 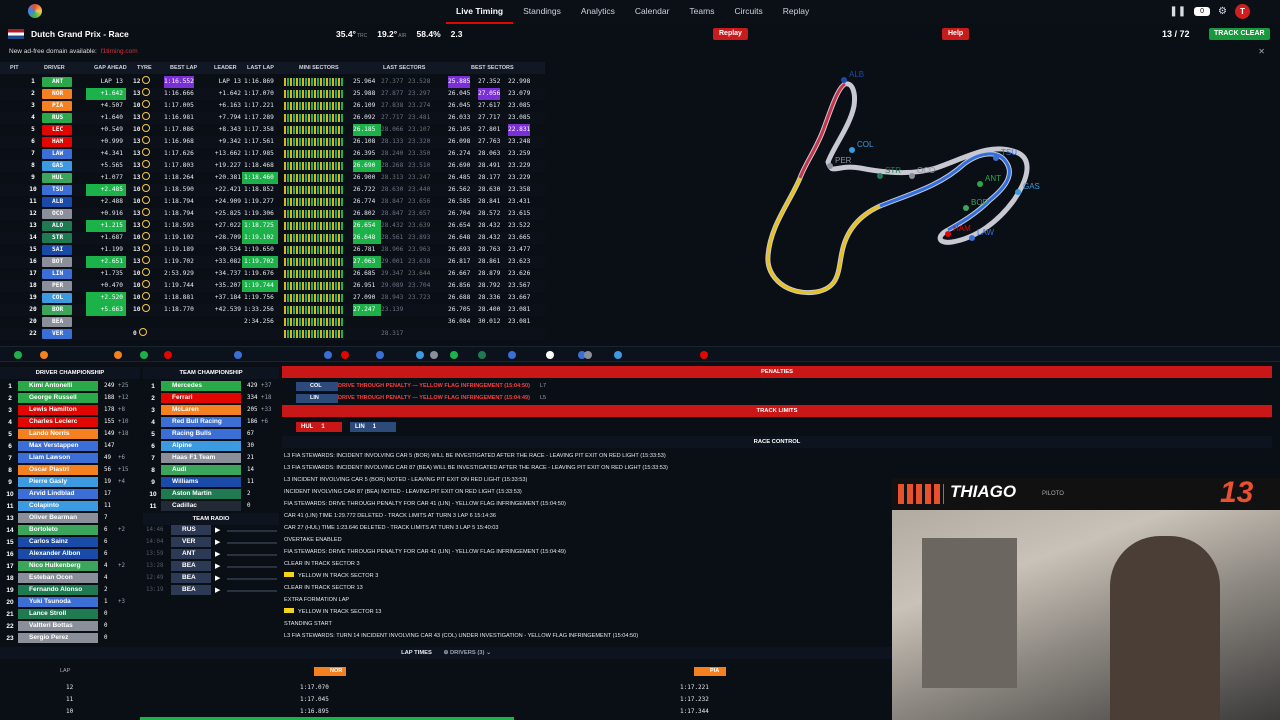 I want to click on driver-standing-row: 16 Alexander Albon 6, so click(x=70, y=554).